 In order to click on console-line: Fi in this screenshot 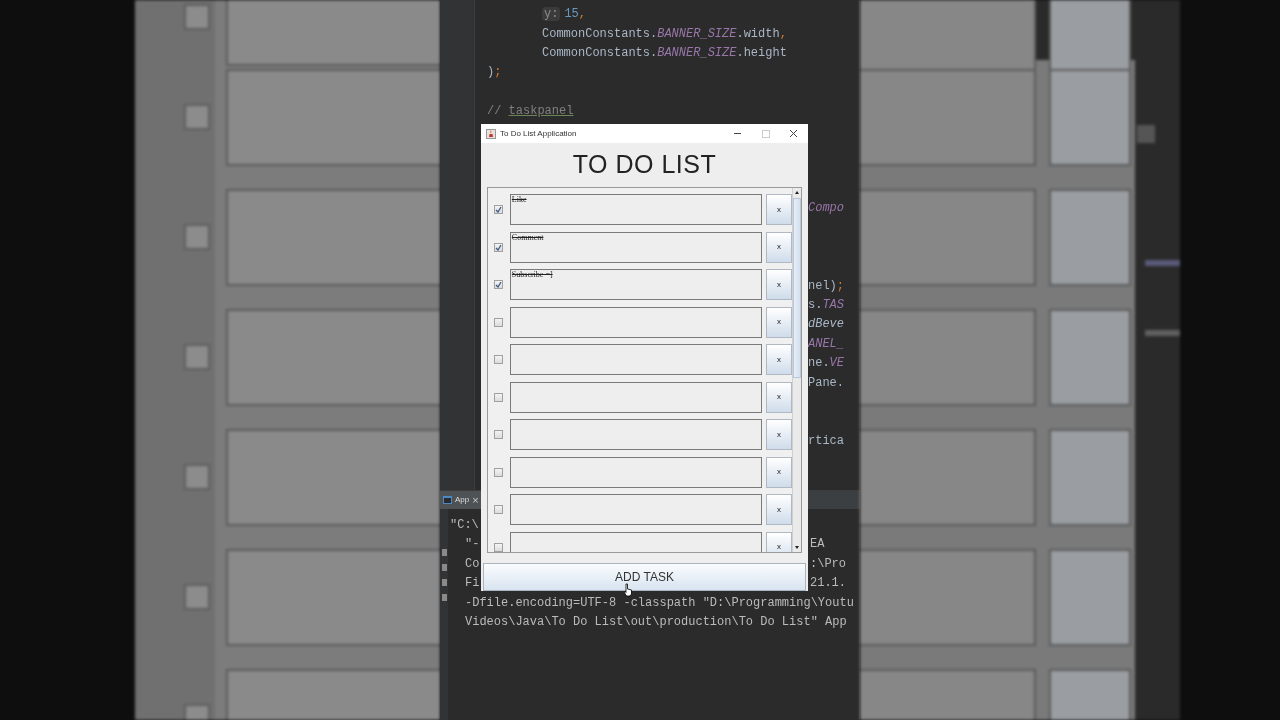, I will do `click(472, 583)`.